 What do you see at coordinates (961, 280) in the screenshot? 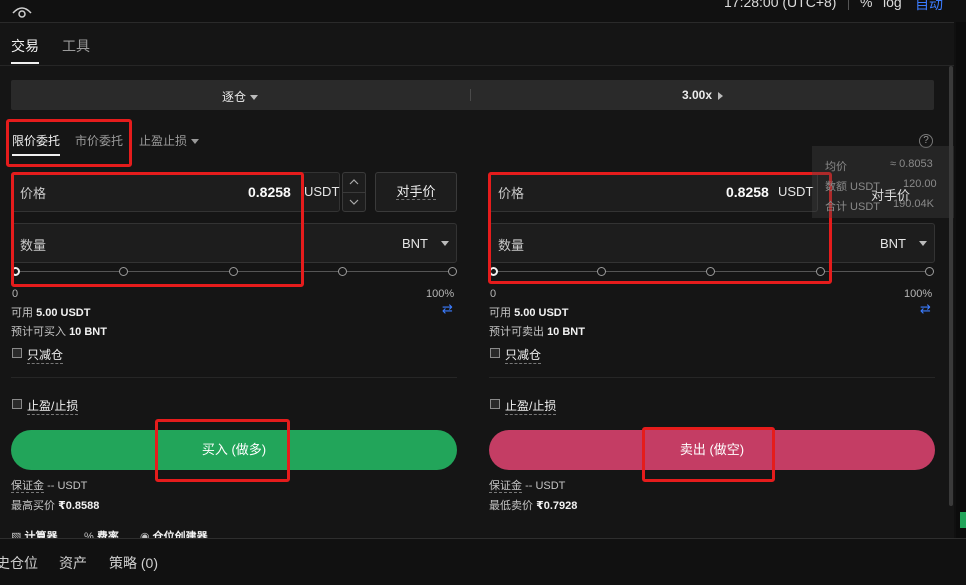
I see `right-edge` at bounding box center [961, 280].